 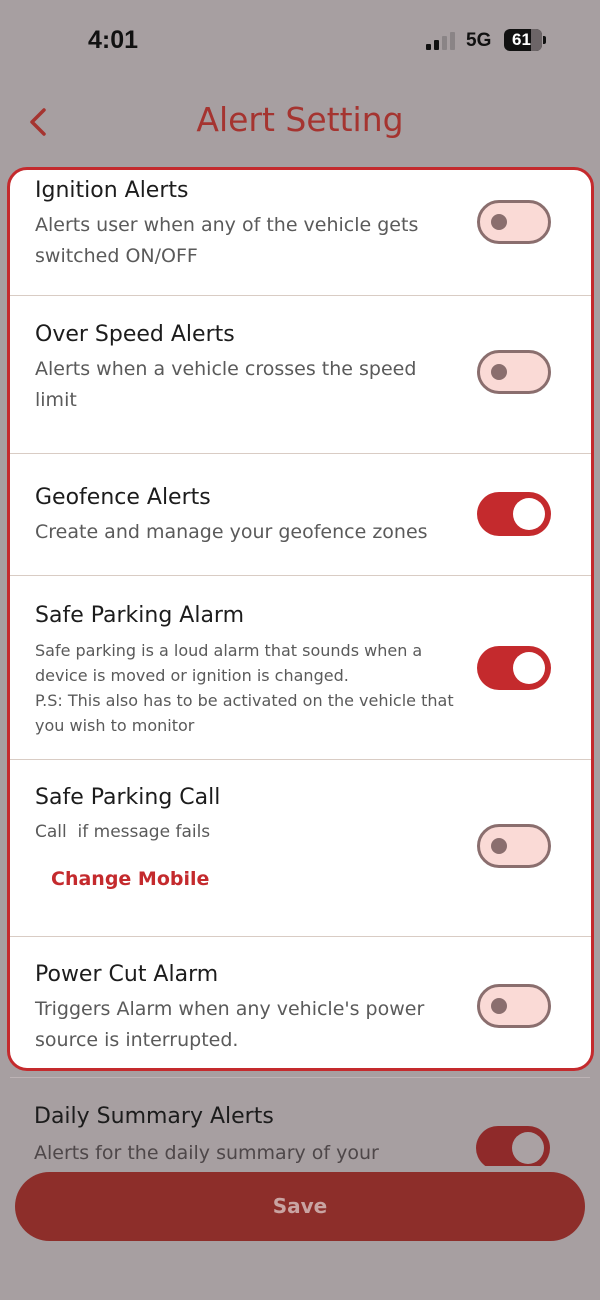 I want to click on divider, so click(x=300, y=1077).